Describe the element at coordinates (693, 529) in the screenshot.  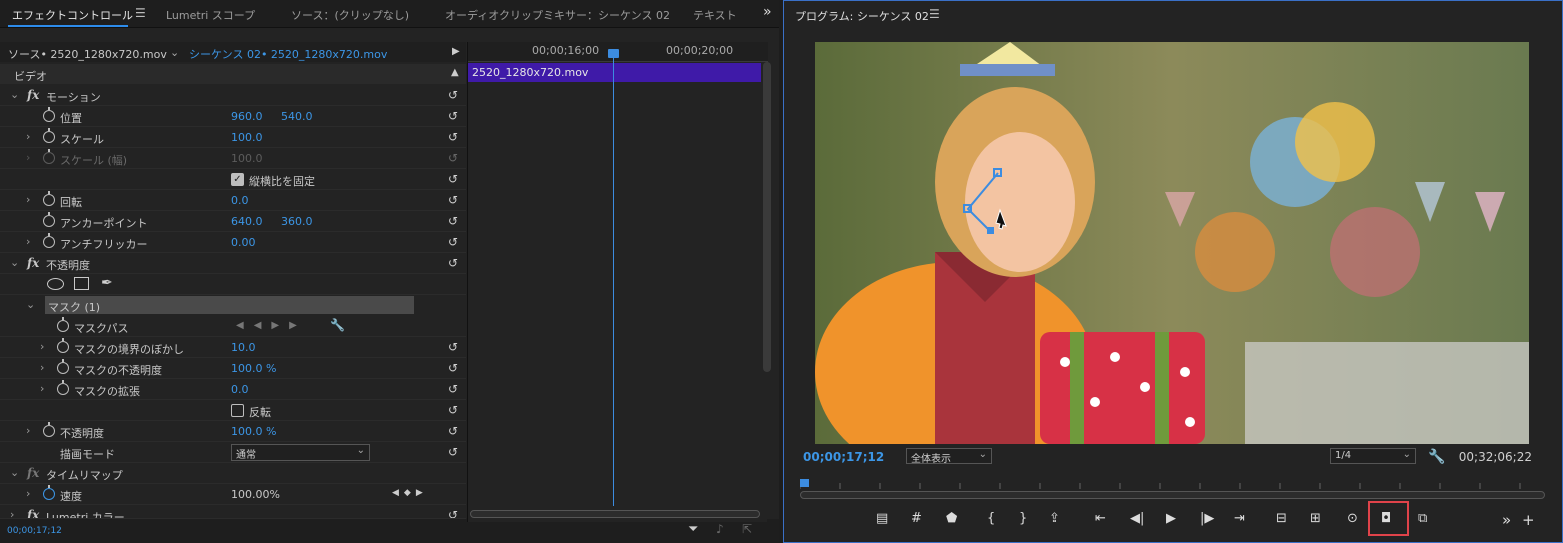
I see `filter-icon: ⏷` at that location.